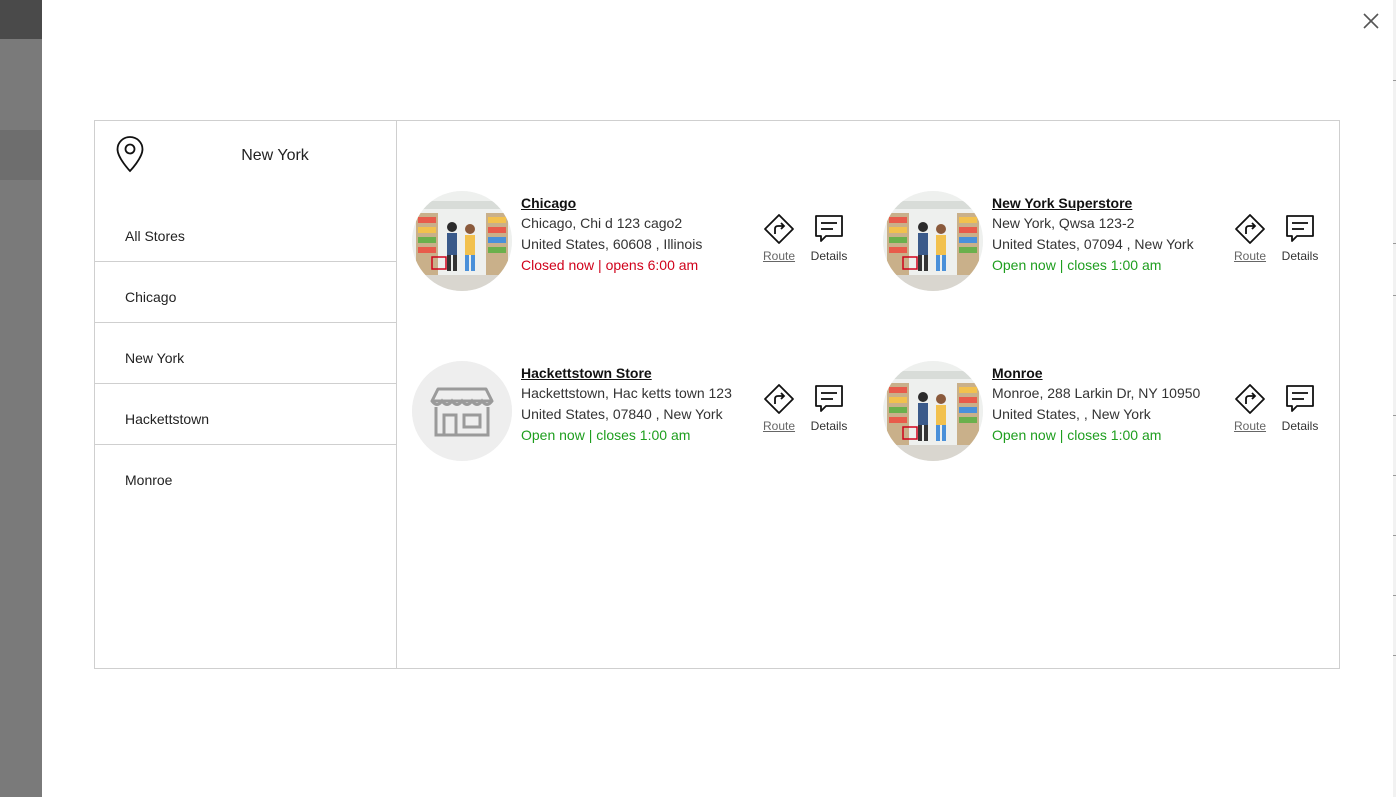 Image resolution: width=1396 pixels, height=797 pixels. I want to click on storefront-placeholder-icon, so click(462, 411).